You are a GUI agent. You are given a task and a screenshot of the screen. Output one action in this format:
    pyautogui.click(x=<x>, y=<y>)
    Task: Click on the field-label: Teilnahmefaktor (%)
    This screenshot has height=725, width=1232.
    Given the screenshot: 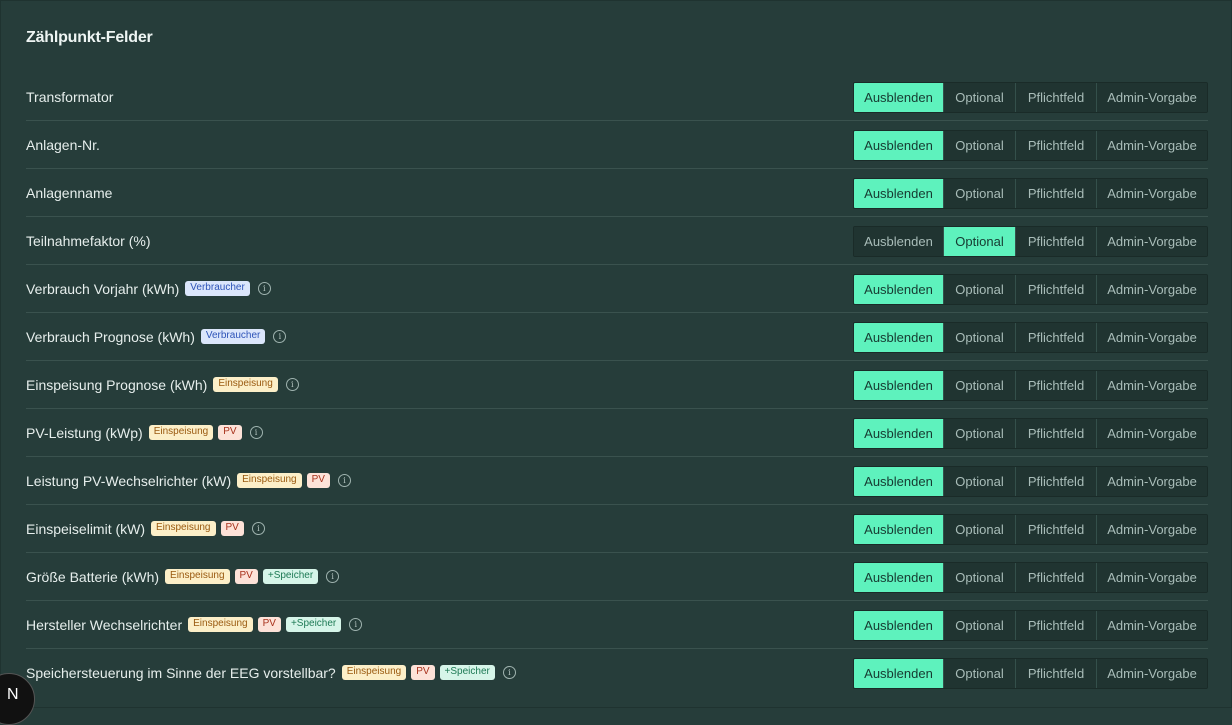 What is the action you would take?
    pyautogui.click(x=91, y=241)
    